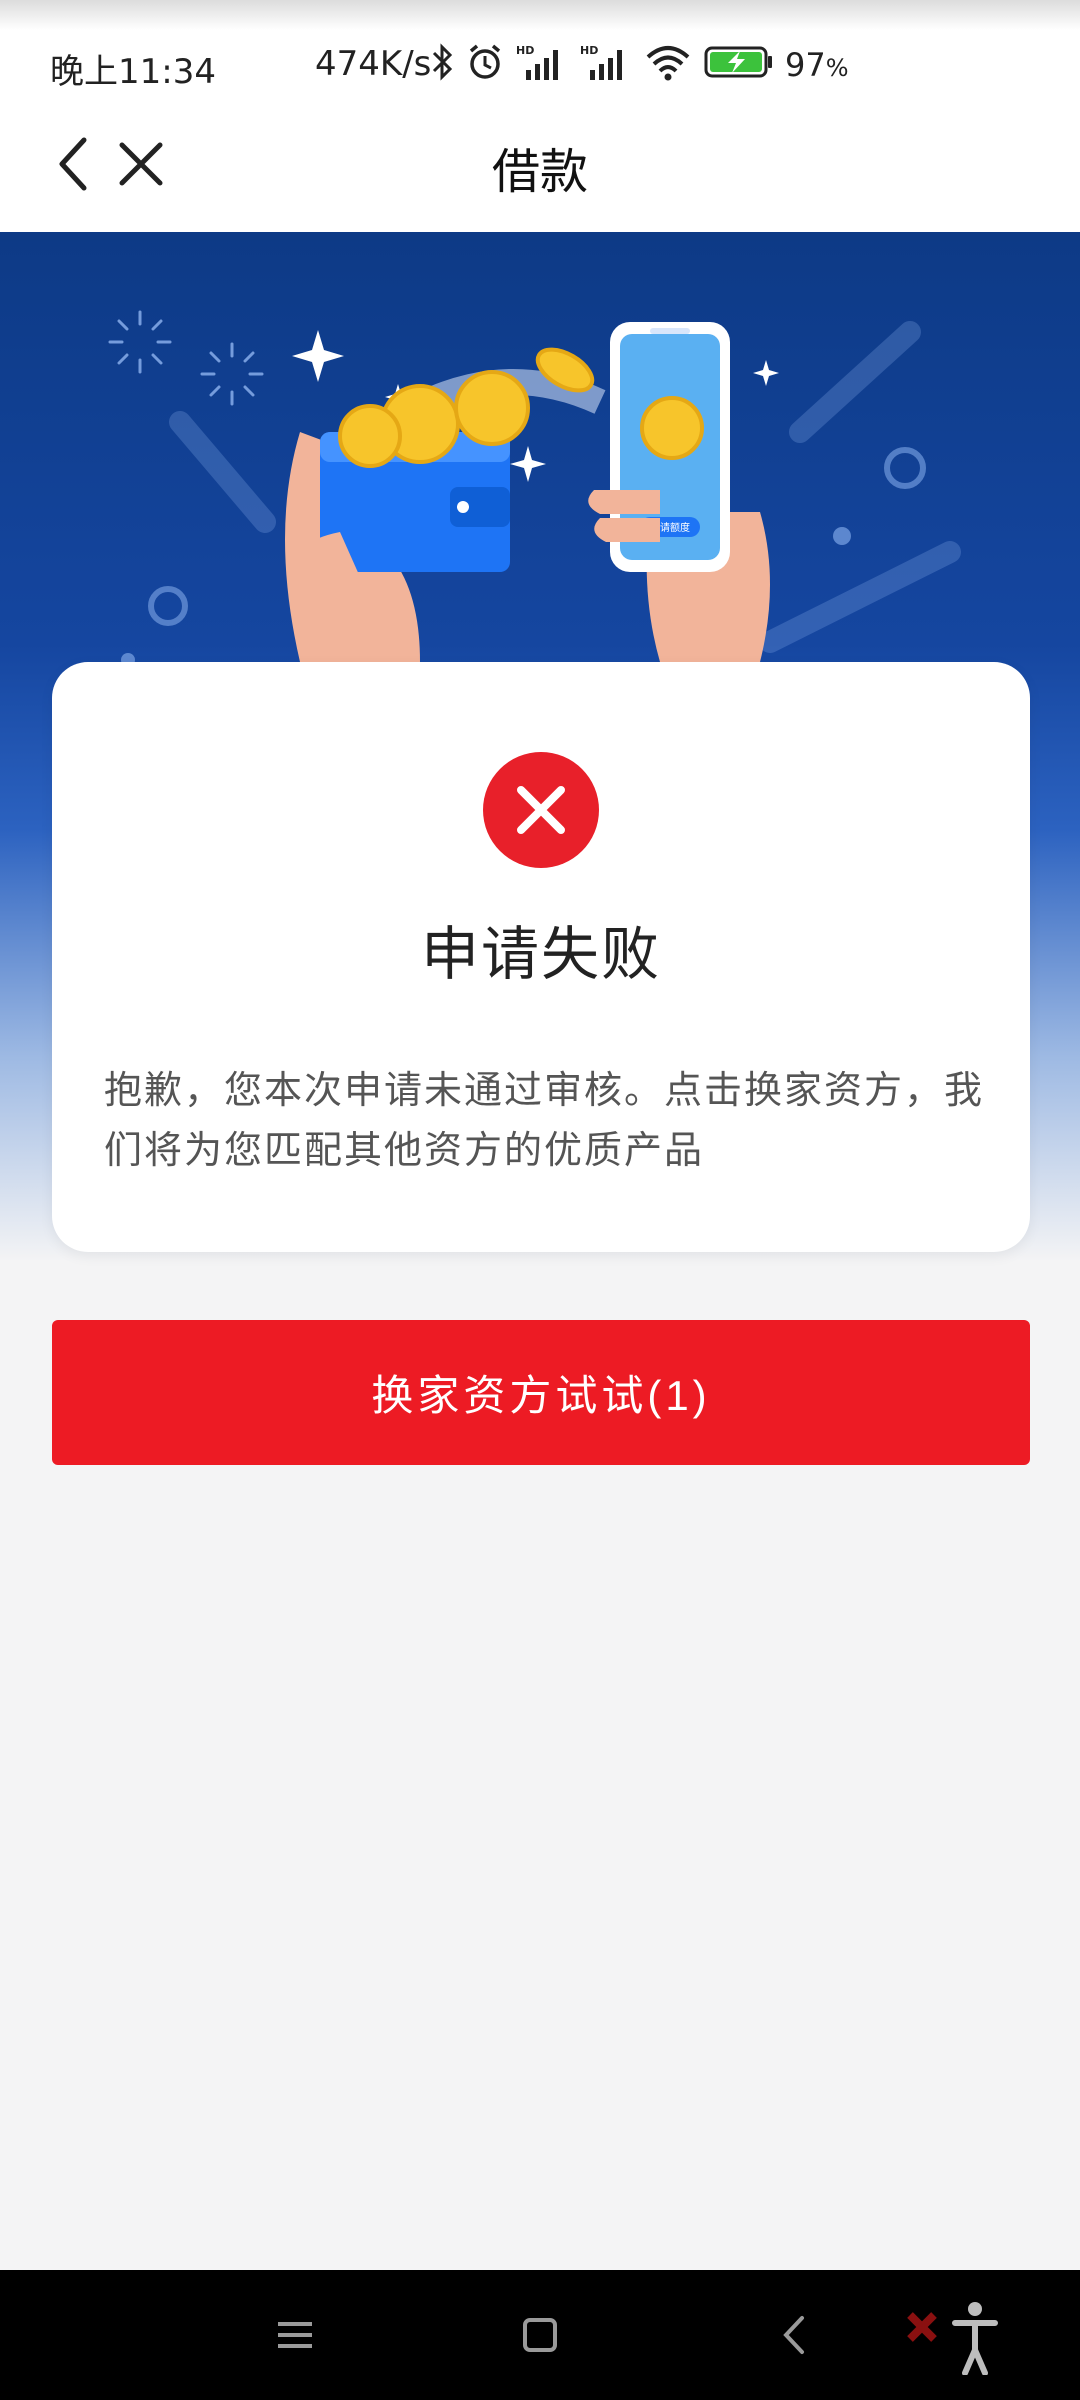  I want to click on battery-percent: 97%, so click(817, 65).